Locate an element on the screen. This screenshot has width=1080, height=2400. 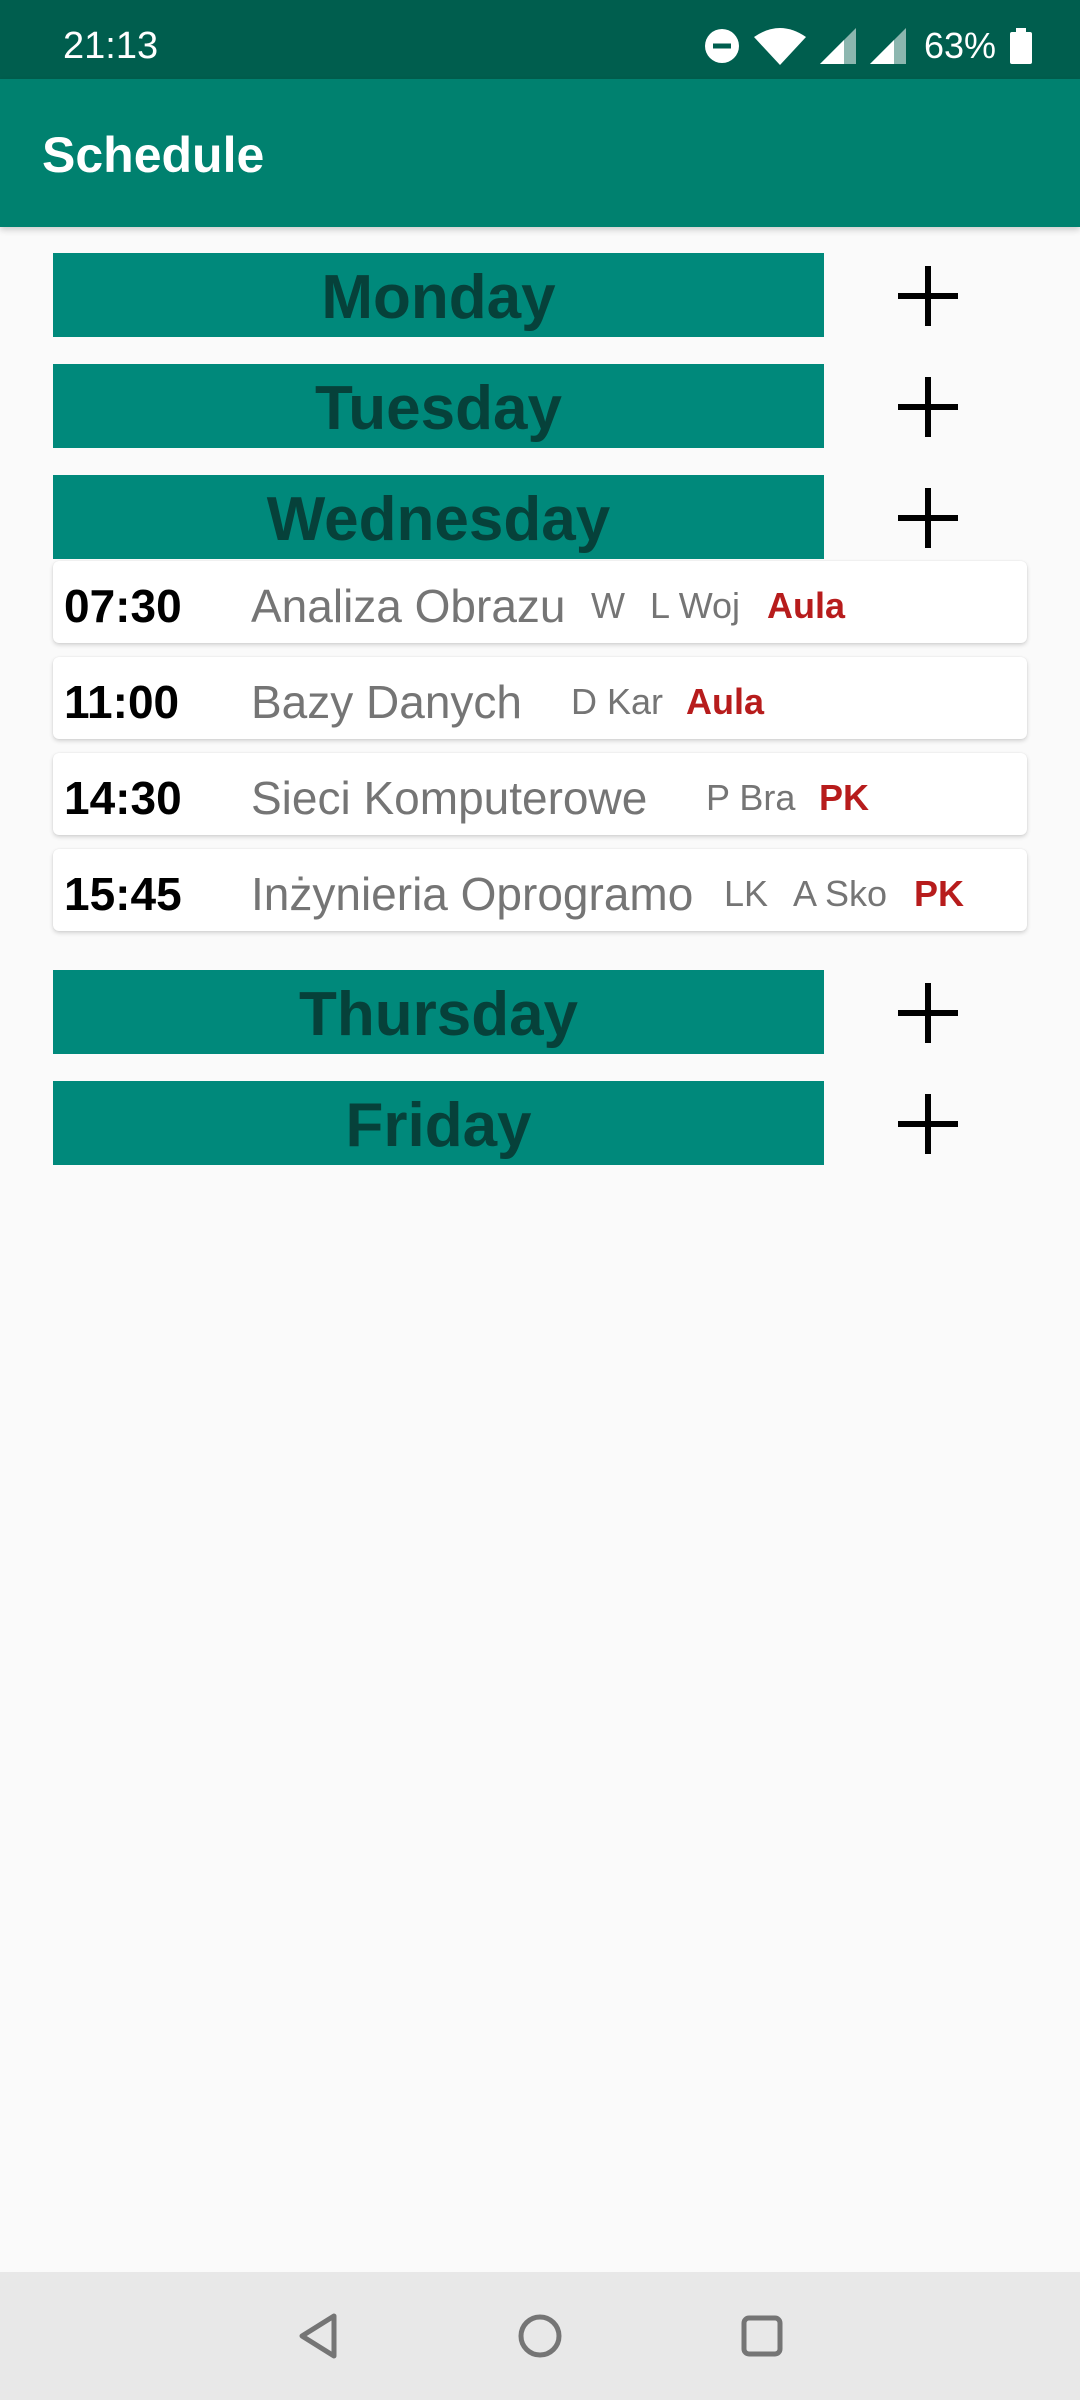
class-name: Sieci Komputerowe is located at coordinates (449, 798).